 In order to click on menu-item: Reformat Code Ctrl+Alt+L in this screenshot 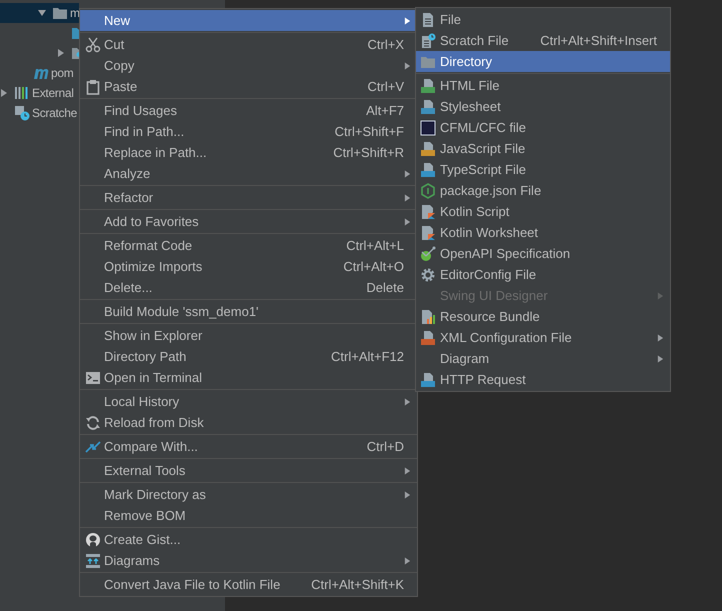, I will do `click(248, 245)`.